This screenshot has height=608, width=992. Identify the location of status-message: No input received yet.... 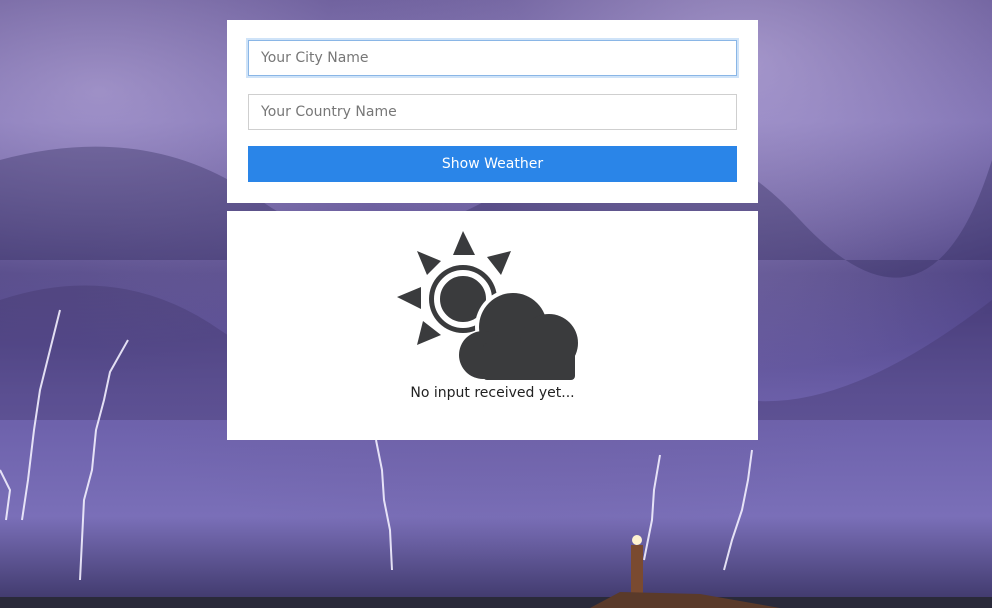
(492, 393).